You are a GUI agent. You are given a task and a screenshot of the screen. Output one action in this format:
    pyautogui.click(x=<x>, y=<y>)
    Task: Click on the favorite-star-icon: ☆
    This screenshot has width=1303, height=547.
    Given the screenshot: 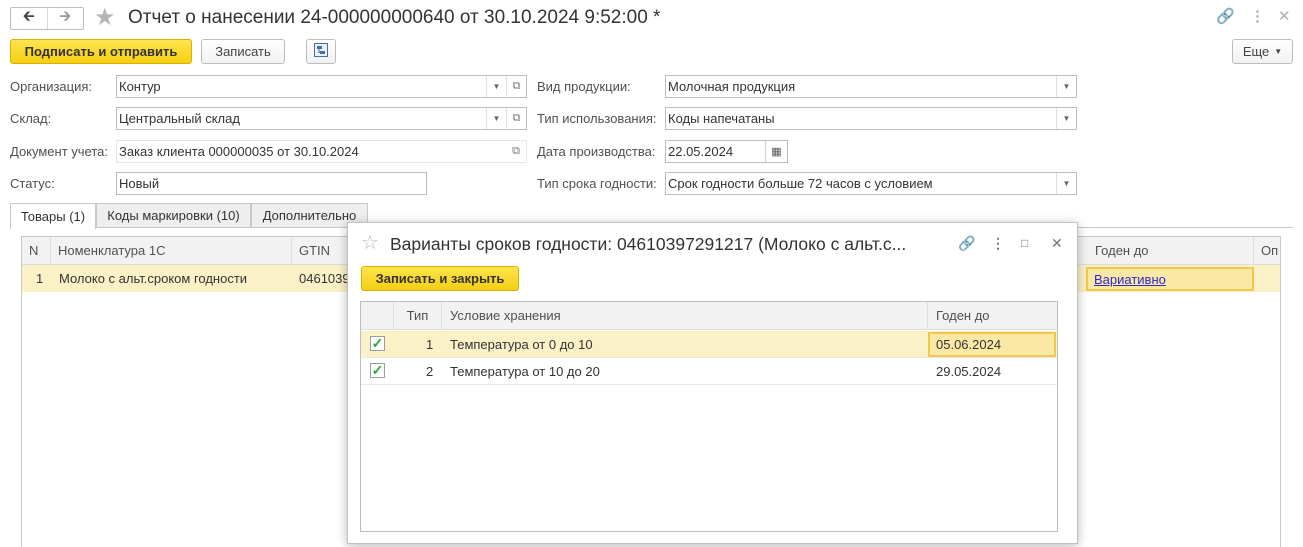 What is the action you would take?
    pyautogui.click(x=370, y=243)
    